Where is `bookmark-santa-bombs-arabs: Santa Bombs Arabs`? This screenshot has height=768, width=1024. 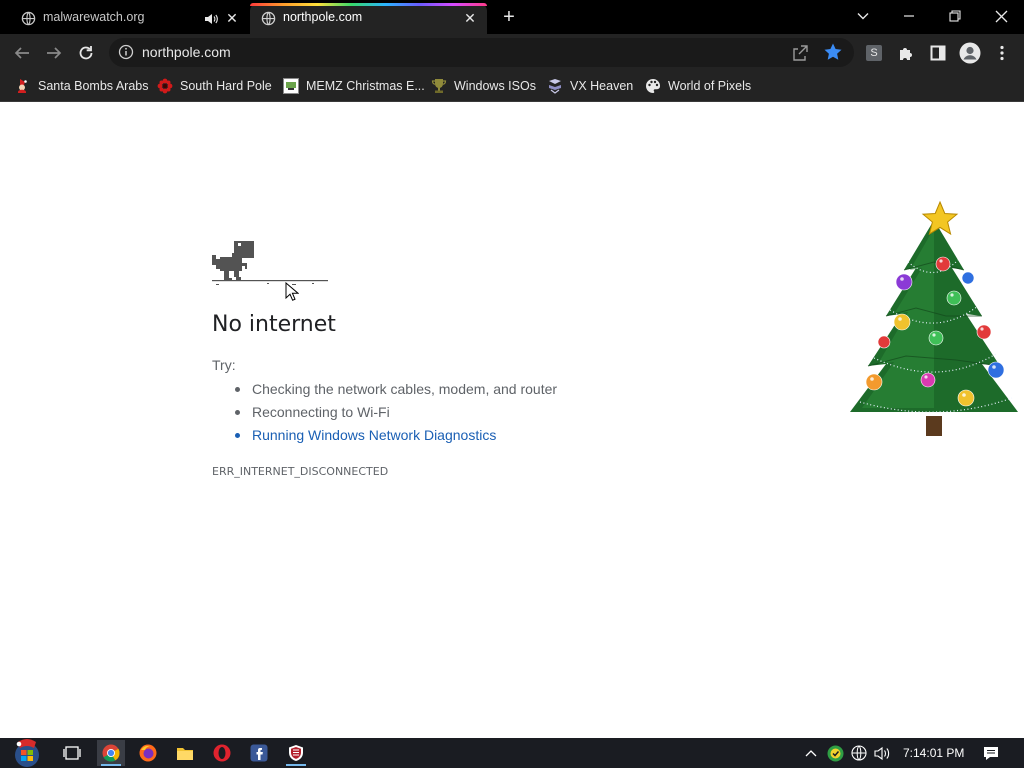 bookmark-santa-bombs-arabs: Santa Bombs Arabs is located at coordinates (81, 86).